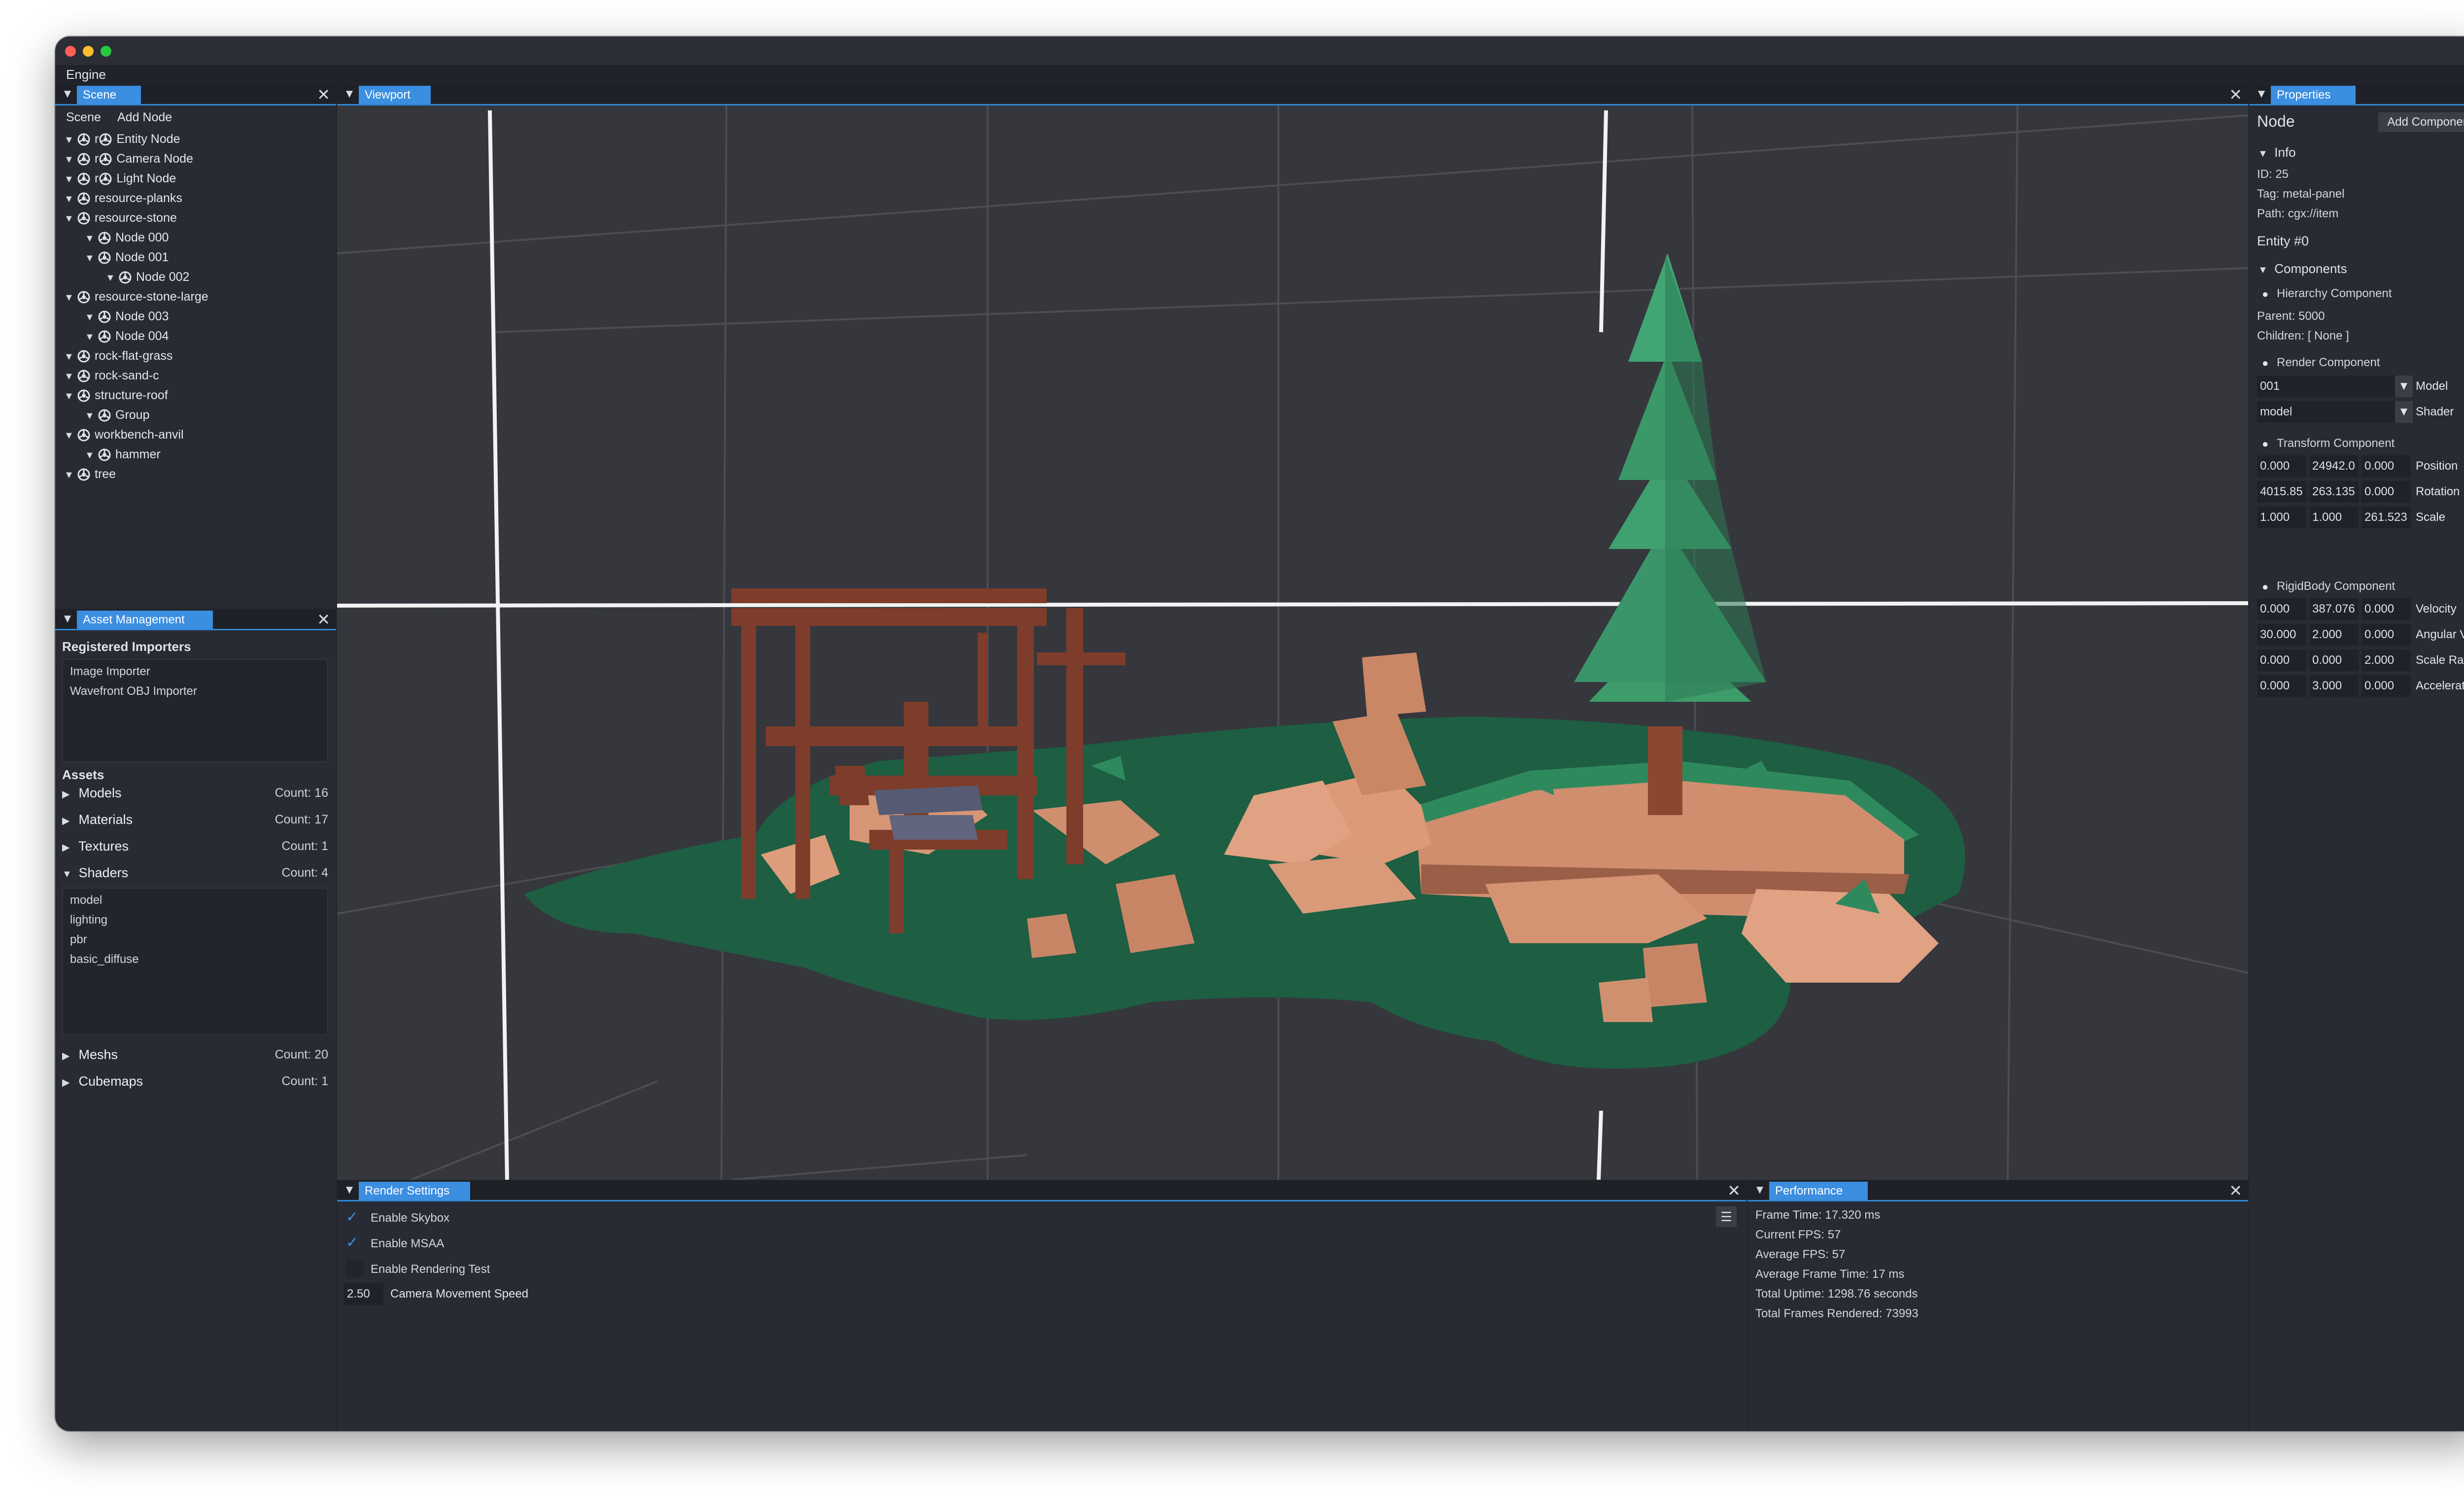 The width and height of the screenshot is (2464, 1505). Describe the element at coordinates (195, 819) in the screenshot. I see `category-materials: ▶ Materials Count: 17` at that location.